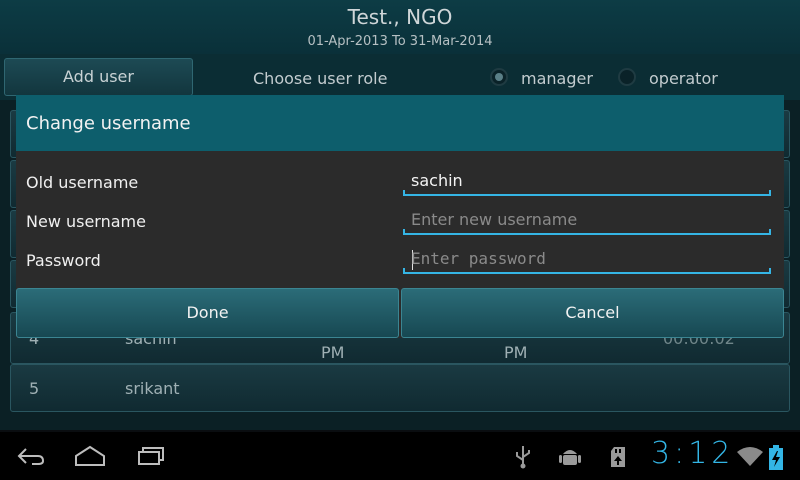 The height and width of the screenshot is (480, 800). I want to click on operator-radio-label: operator, so click(683, 78).